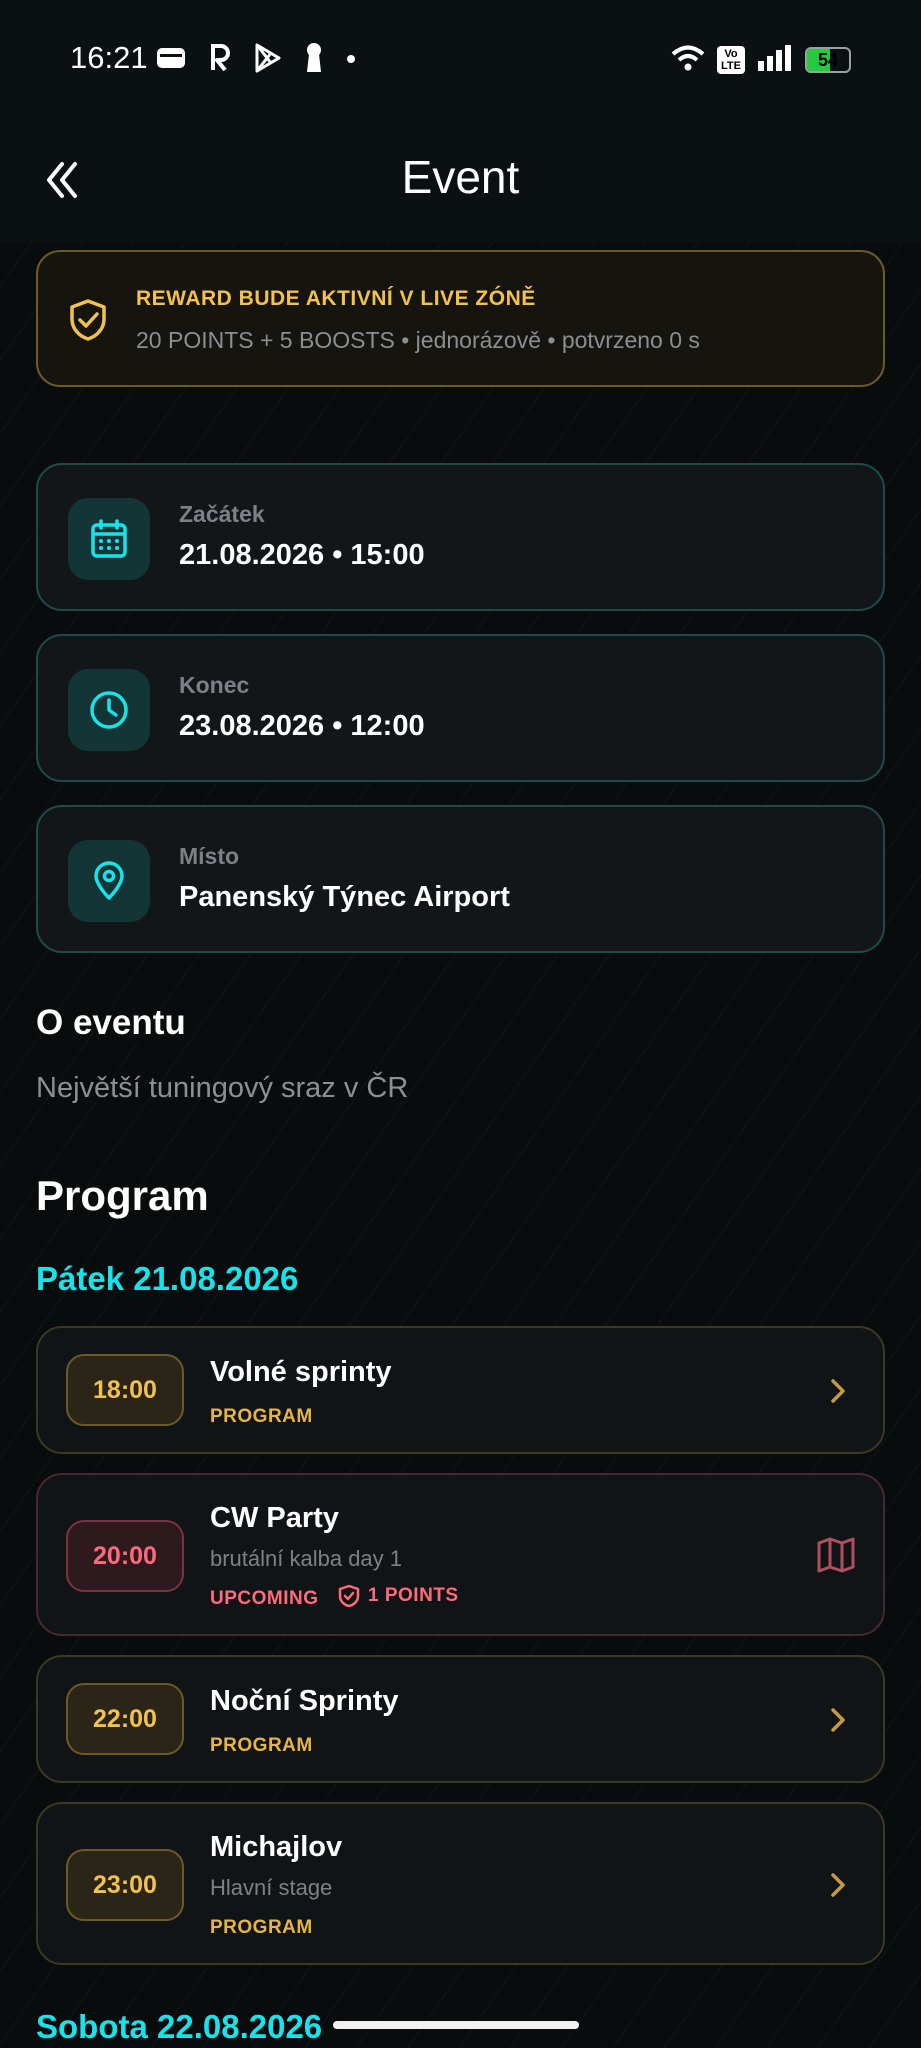 This screenshot has width=921, height=2048. Describe the element at coordinates (274, 1518) in the screenshot. I see `program-item-title: CW Party` at that location.